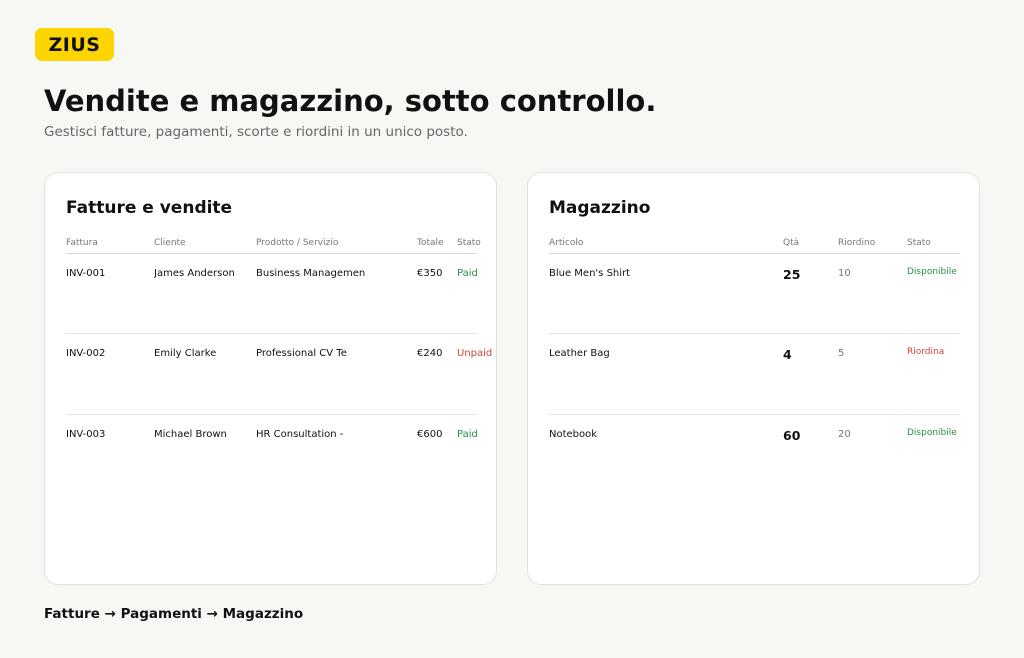  What do you see at coordinates (185, 353) in the screenshot?
I see `invoice-client: Emily Clarke` at bounding box center [185, 353].